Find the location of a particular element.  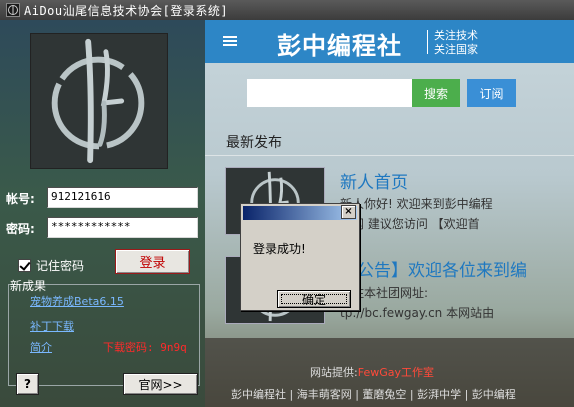

dialog-message: 登录成功! is located at coordinates (279, 249).